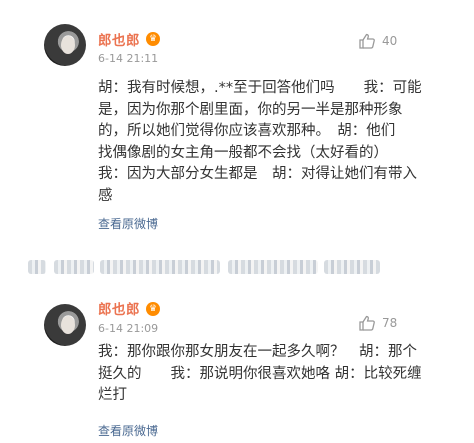 The width and height of the screenshot is (474, 443). What do you see at coordinates (390, 323) in the screenshot?
I see `like-count: 78` at bounding box center [390, 323].